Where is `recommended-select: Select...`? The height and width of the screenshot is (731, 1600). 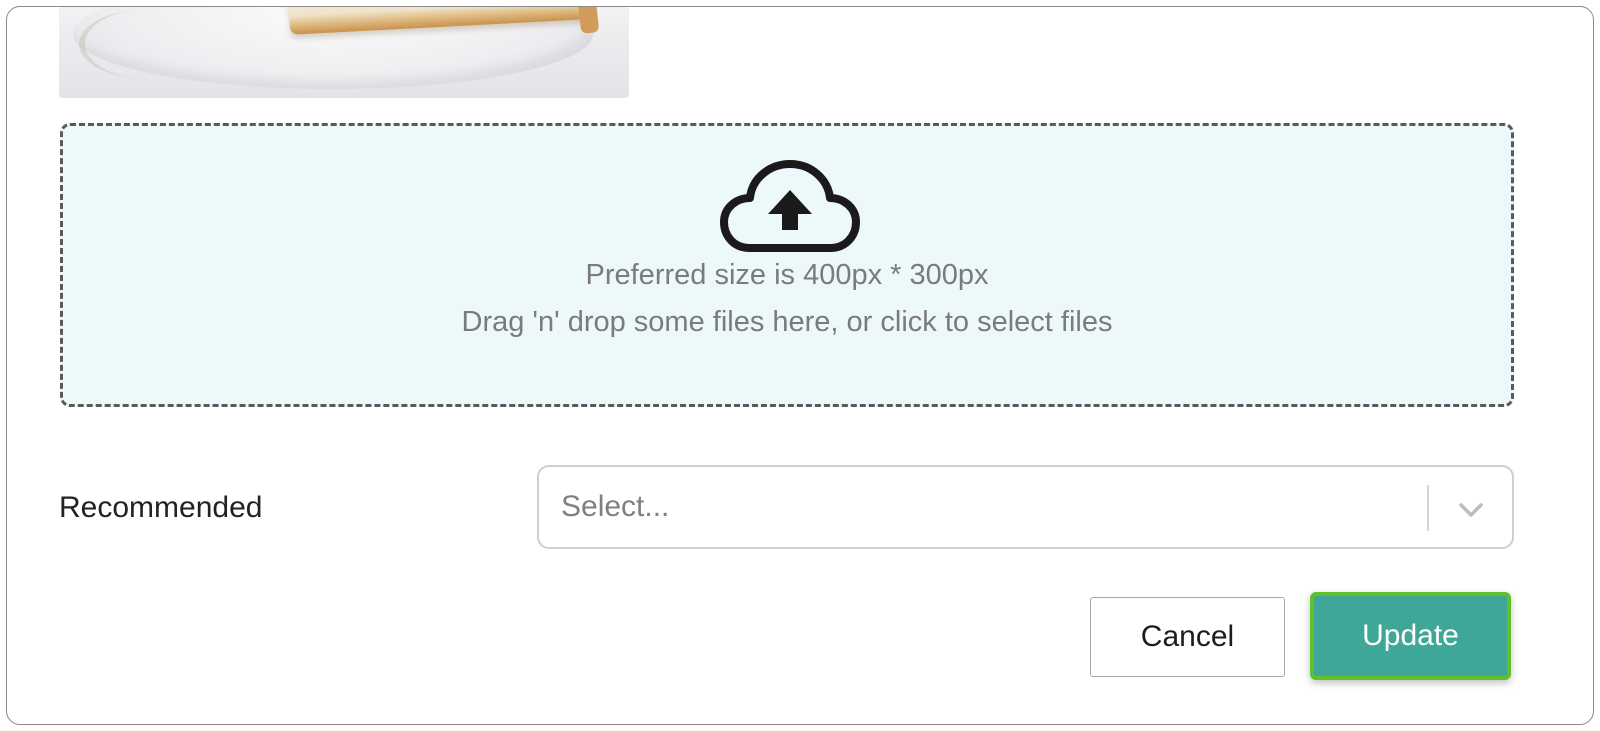
recommended-select: Select... is located at coordinates (1025, 507).